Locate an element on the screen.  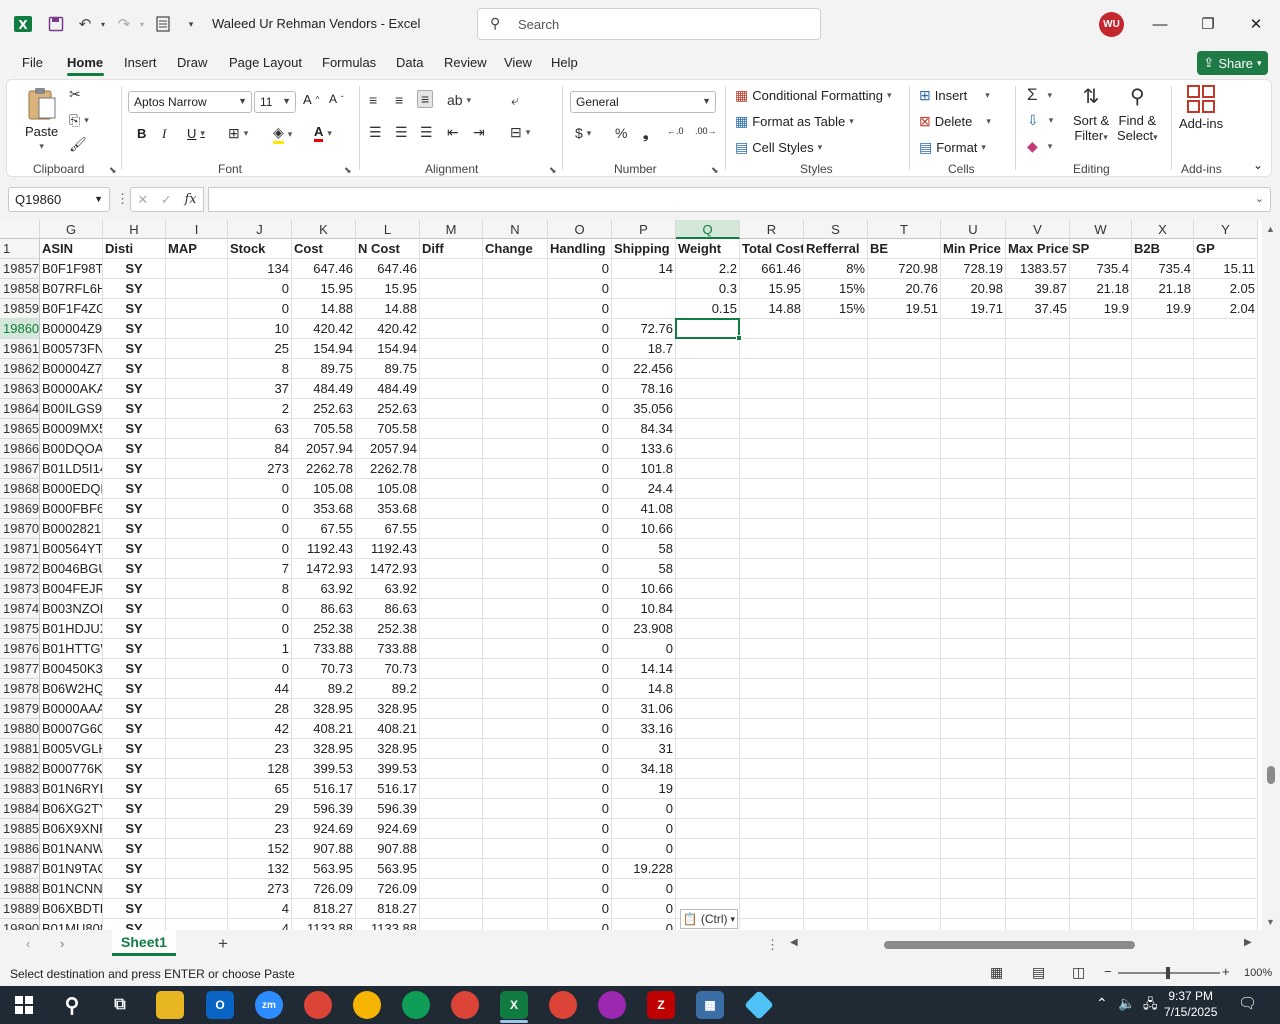
insert-function-icon: fx is located at coordinates (190, 199).